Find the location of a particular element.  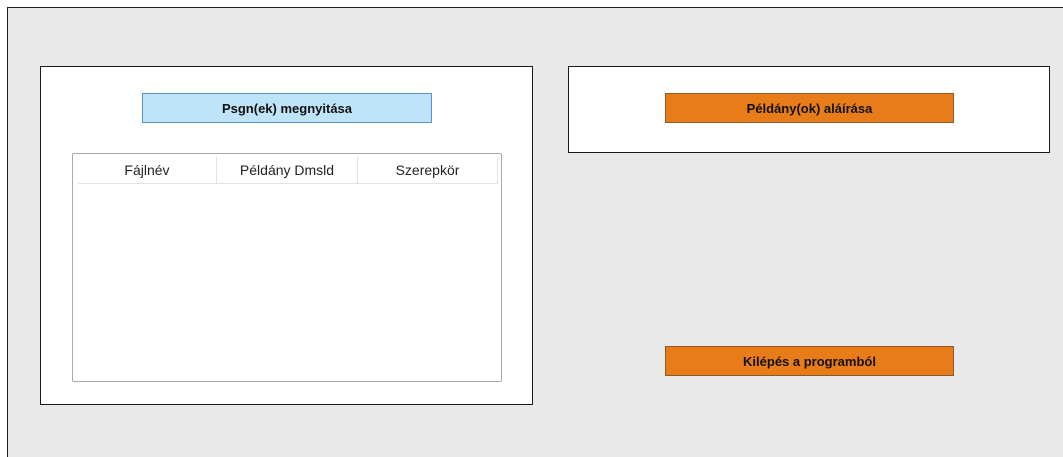

column-header-role: Szerepkör is located at coordinates (428, 170).